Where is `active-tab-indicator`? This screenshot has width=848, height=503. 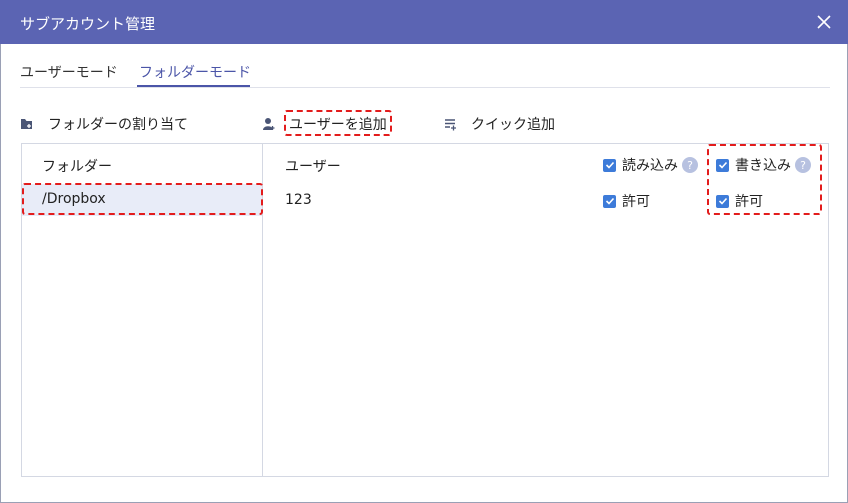
active-tab-indicator is located at coordinates (193, 86).